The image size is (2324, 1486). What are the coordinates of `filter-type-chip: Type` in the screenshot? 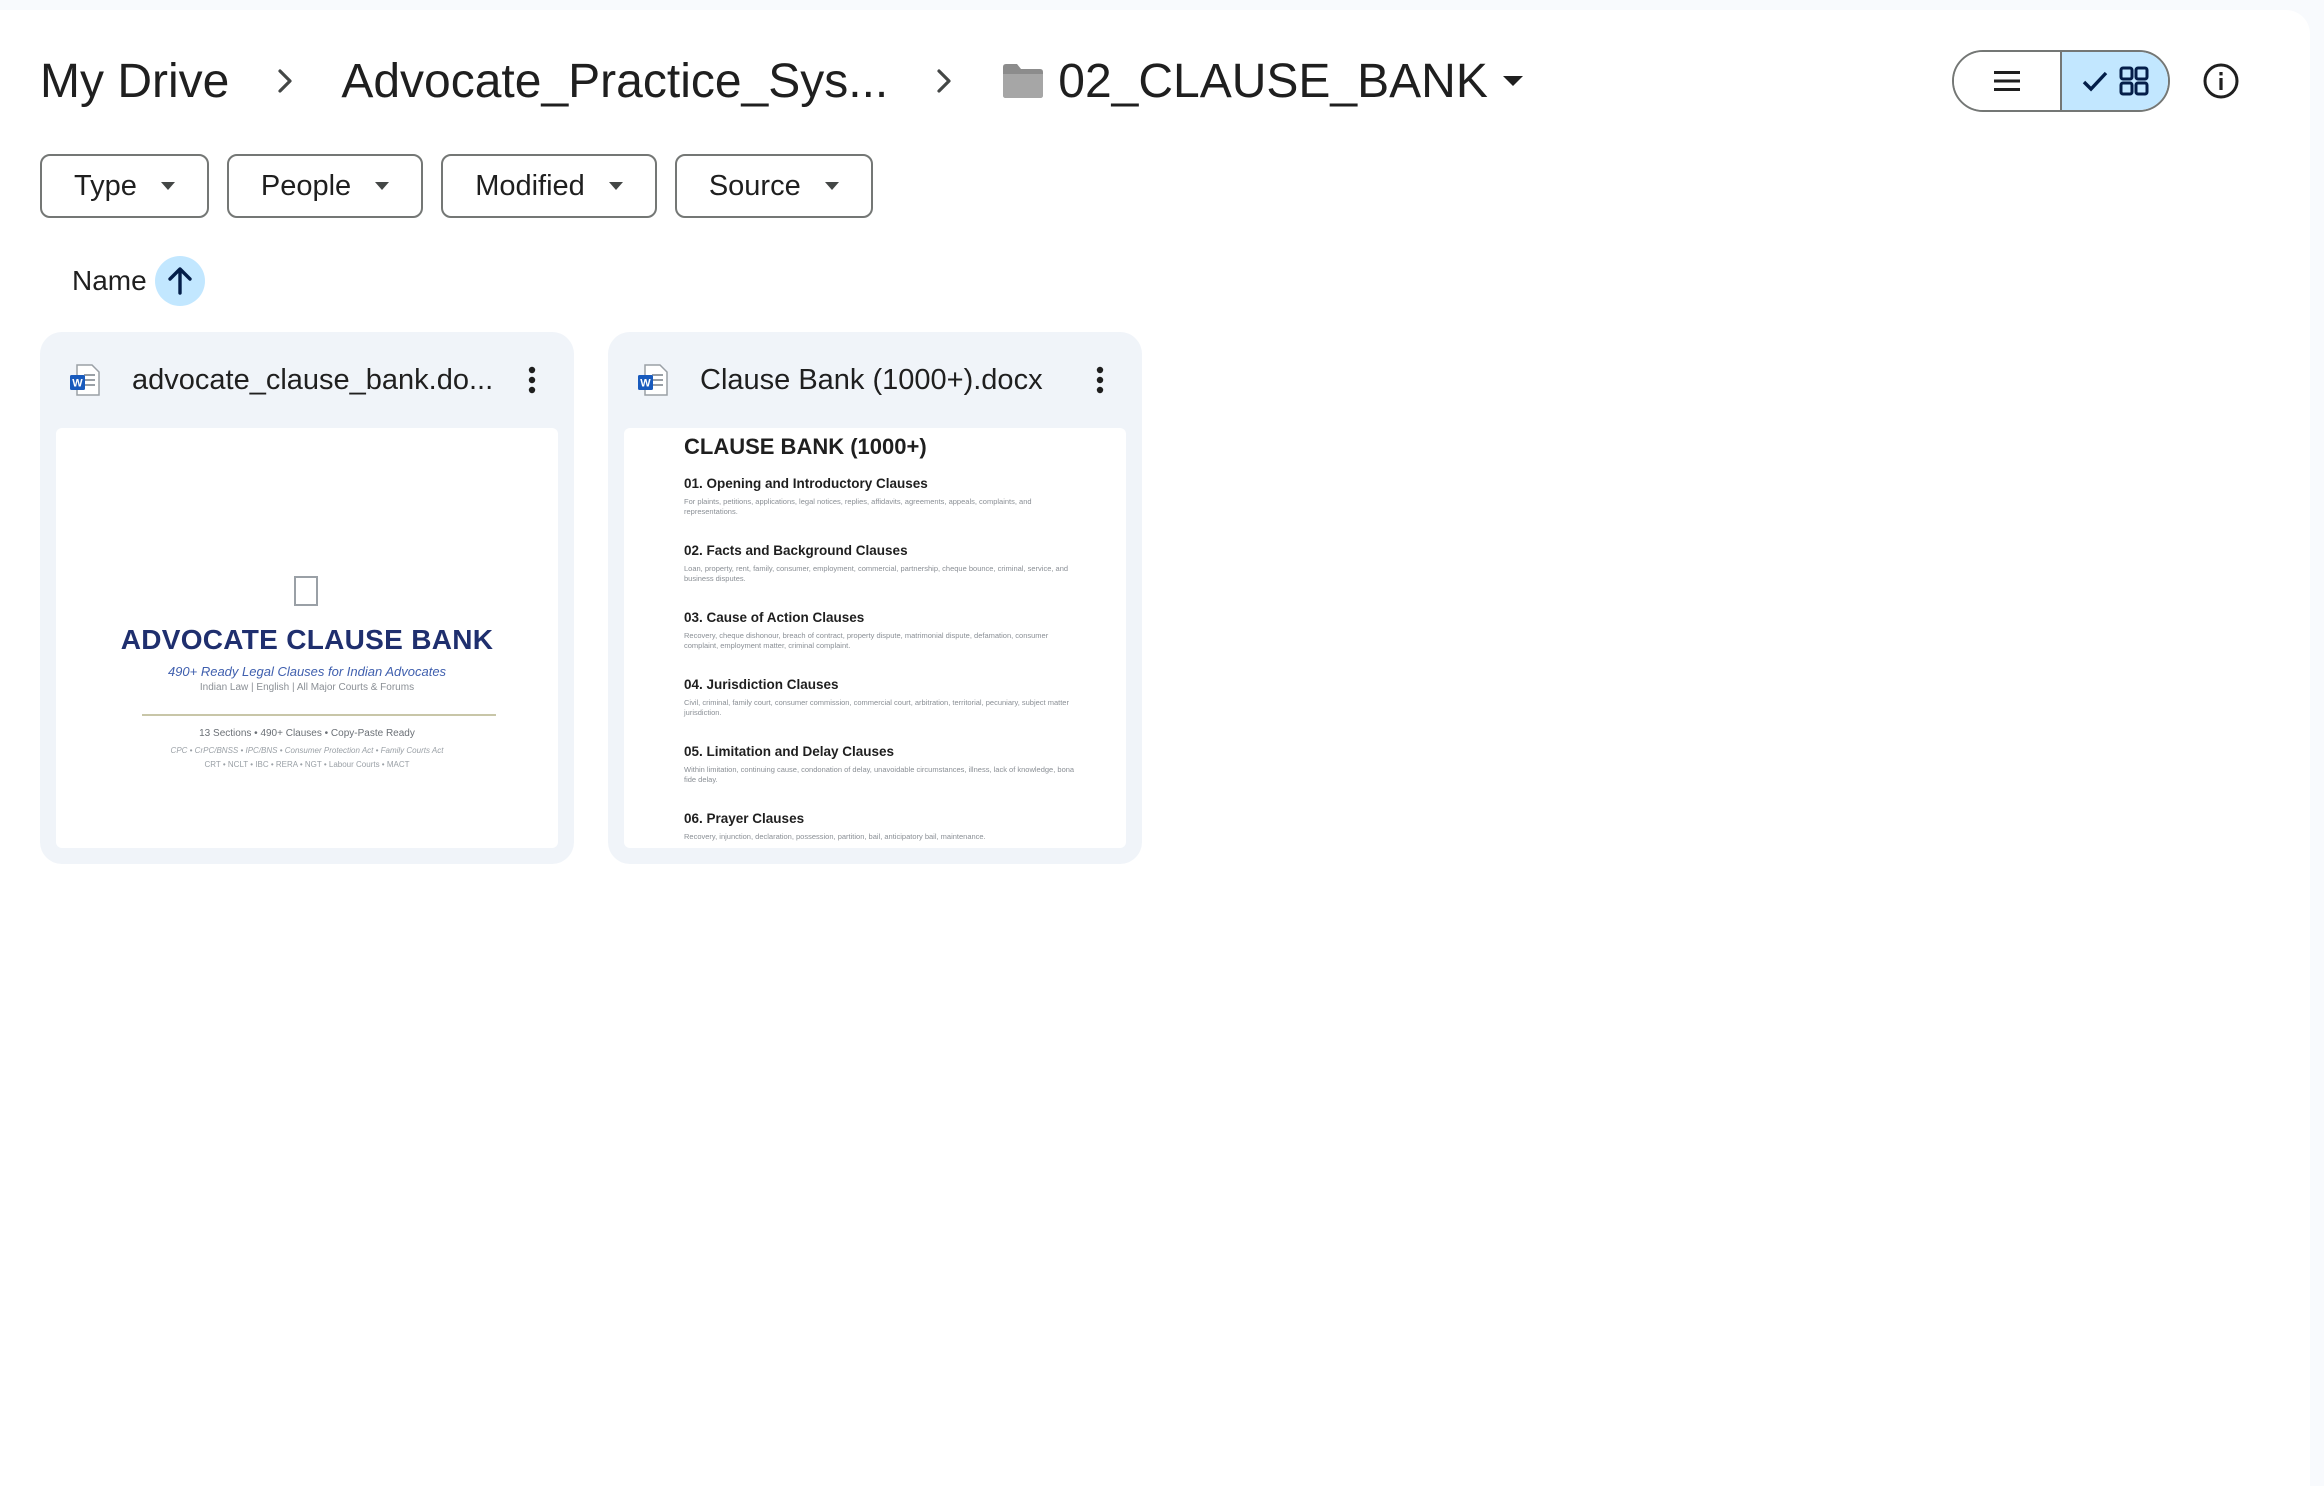 It's located at (124, 186).